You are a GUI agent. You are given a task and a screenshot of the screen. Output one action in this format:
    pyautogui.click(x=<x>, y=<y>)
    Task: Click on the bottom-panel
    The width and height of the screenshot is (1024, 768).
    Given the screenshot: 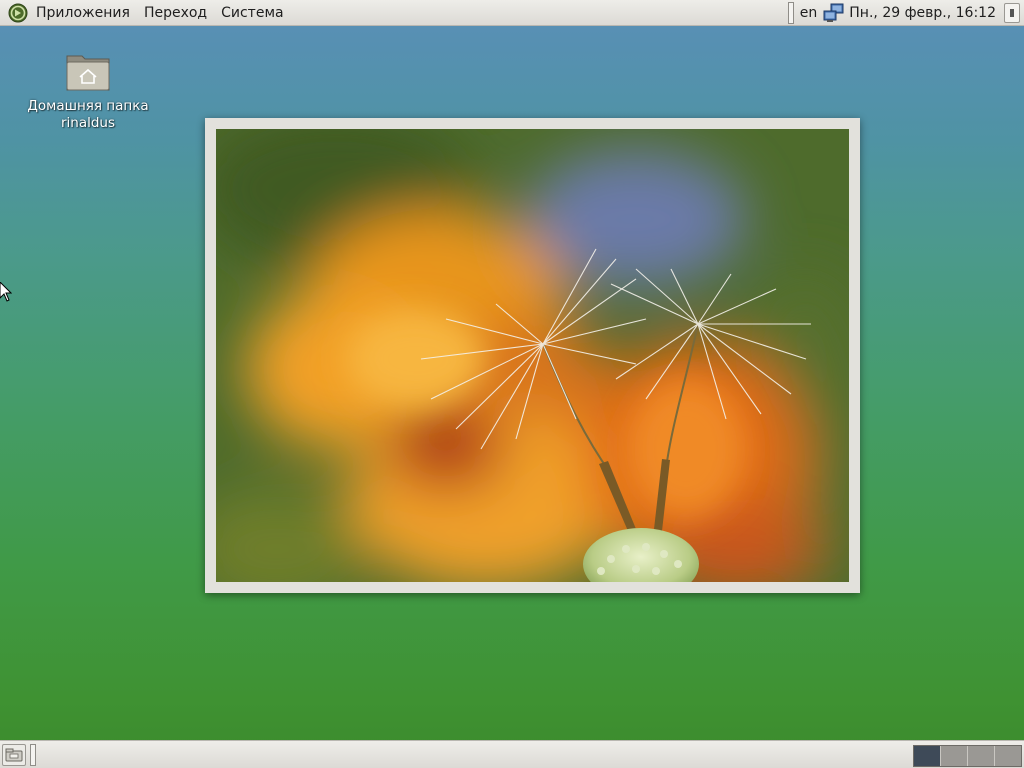 What is the action you would take?
    pyautogui.click(x=512, y=754)
    